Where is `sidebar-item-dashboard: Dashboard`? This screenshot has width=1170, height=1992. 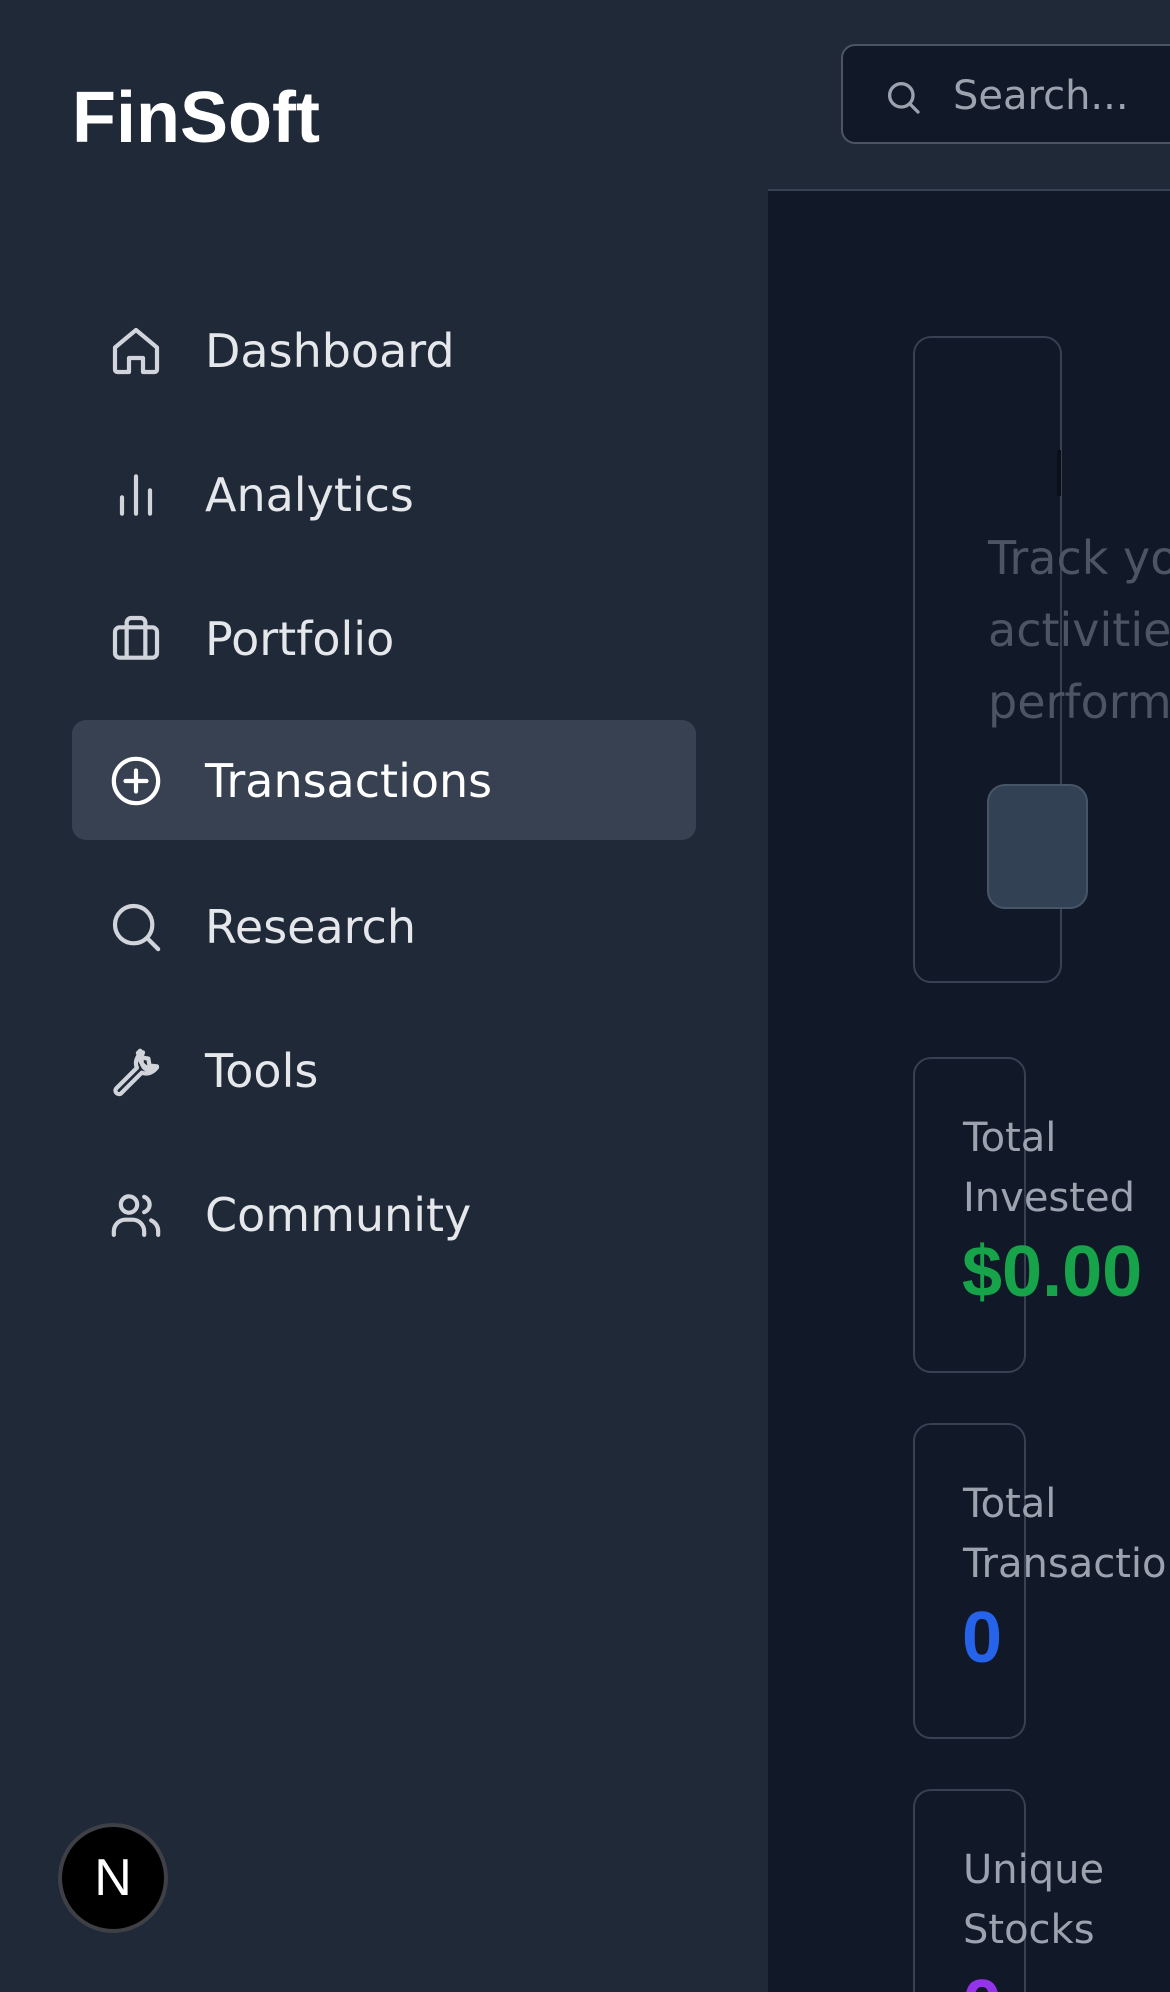
sidebar-item-dashboard: Dashboard is located at coordinates (384, 350).